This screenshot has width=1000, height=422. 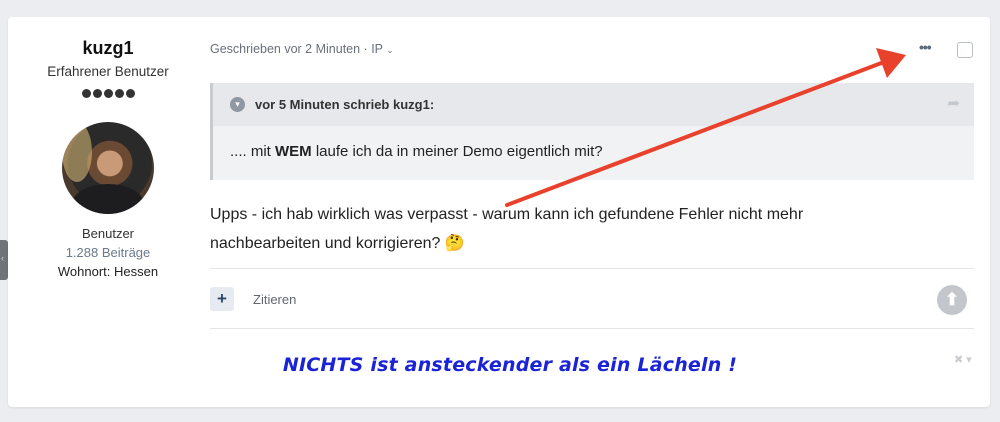 What do you see at coordinates (252, 151) in the screenshot?
I see `quote-text-before: .... mit` at bounding box center [252, 151].